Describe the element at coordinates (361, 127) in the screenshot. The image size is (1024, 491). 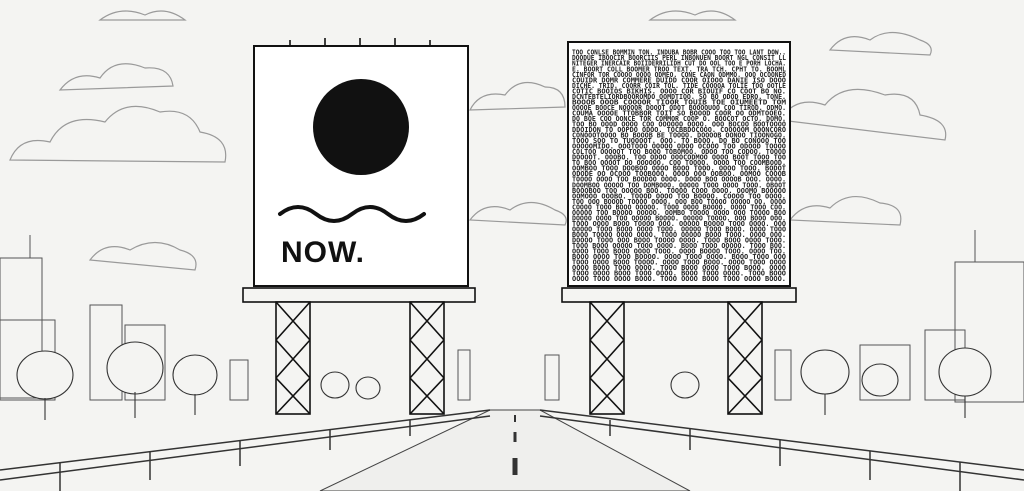
I see `black-circle-symbol` at that location.